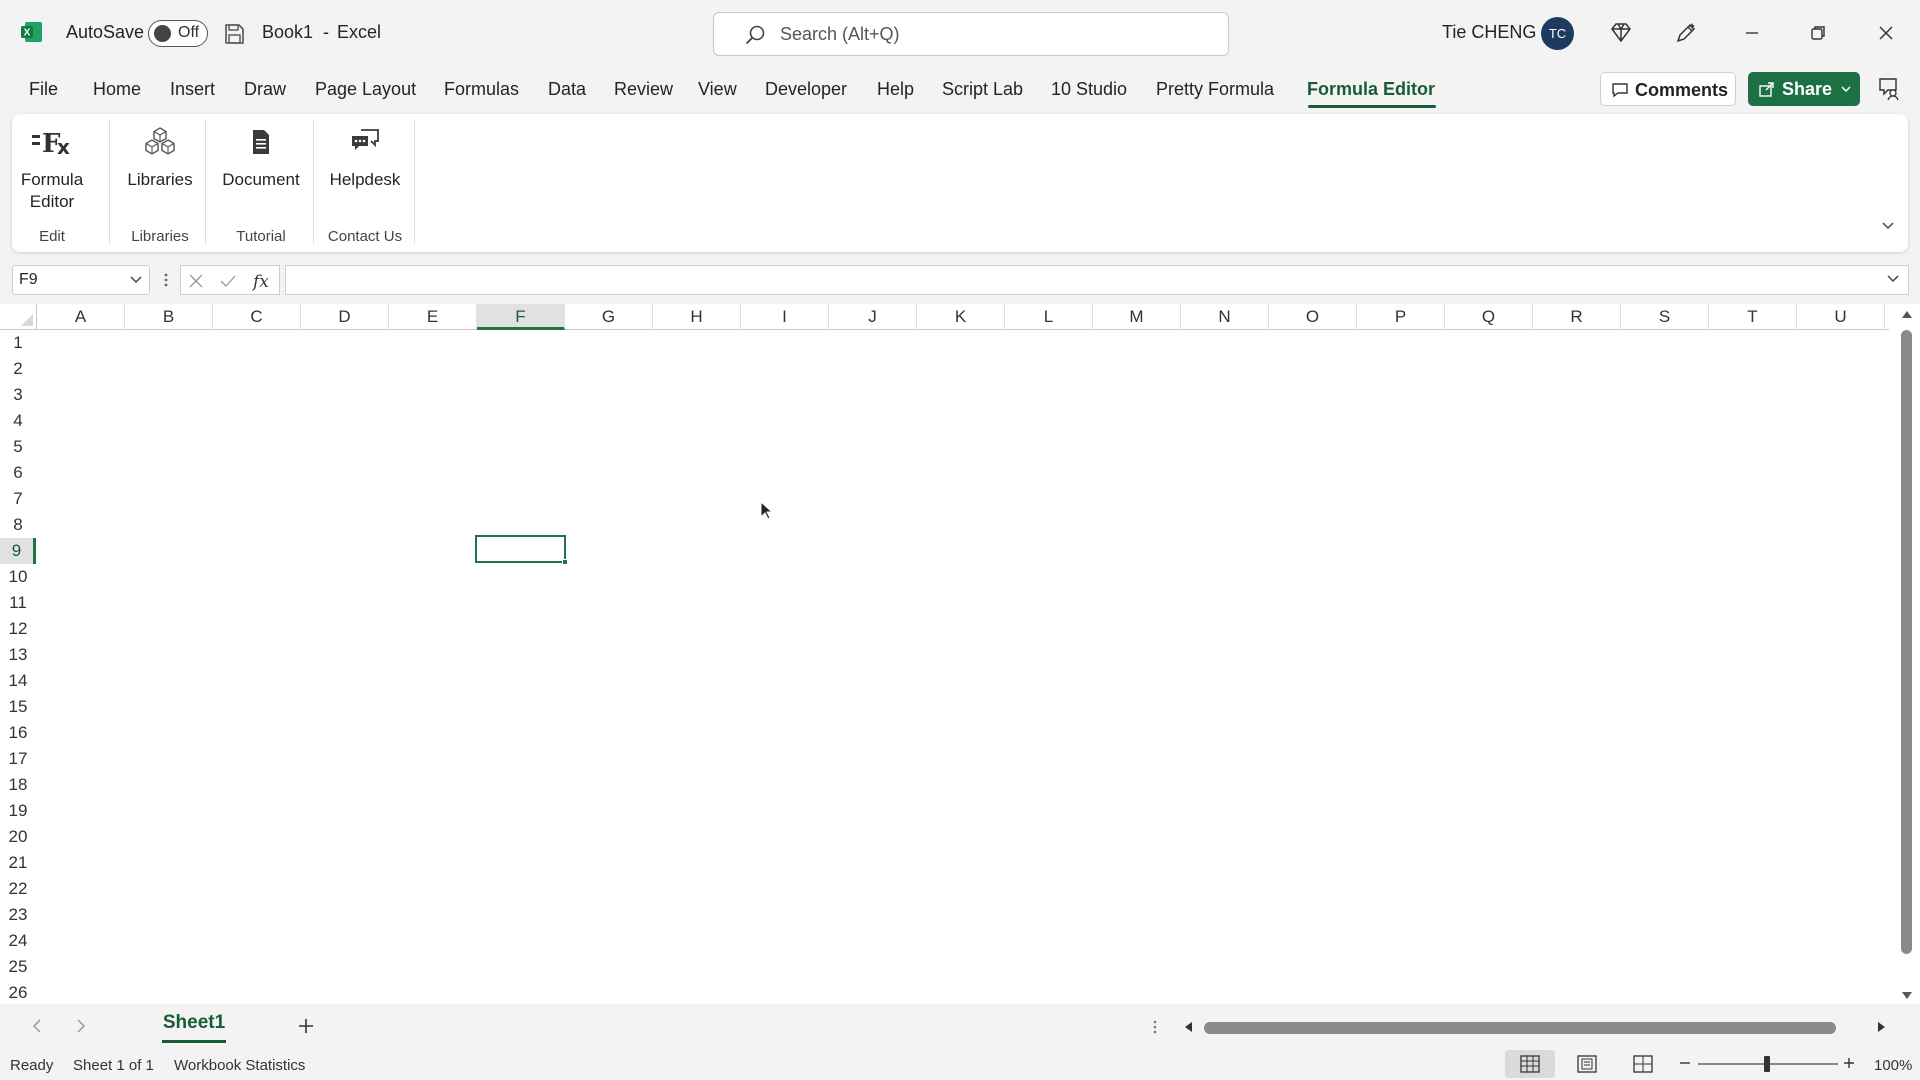 The image size is (1920, 1080). What do you see at coordinates (306, 1026) in the screenshot?
I see `add-sheet-icon` at bounding box center [306, 1026].